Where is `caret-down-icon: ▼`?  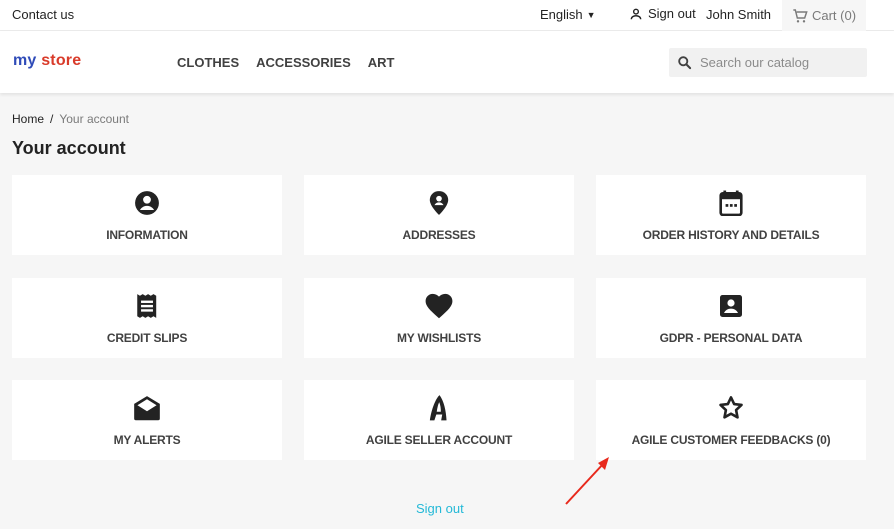 caret-down-icon: ▼ is located at coordinates (591, 14).